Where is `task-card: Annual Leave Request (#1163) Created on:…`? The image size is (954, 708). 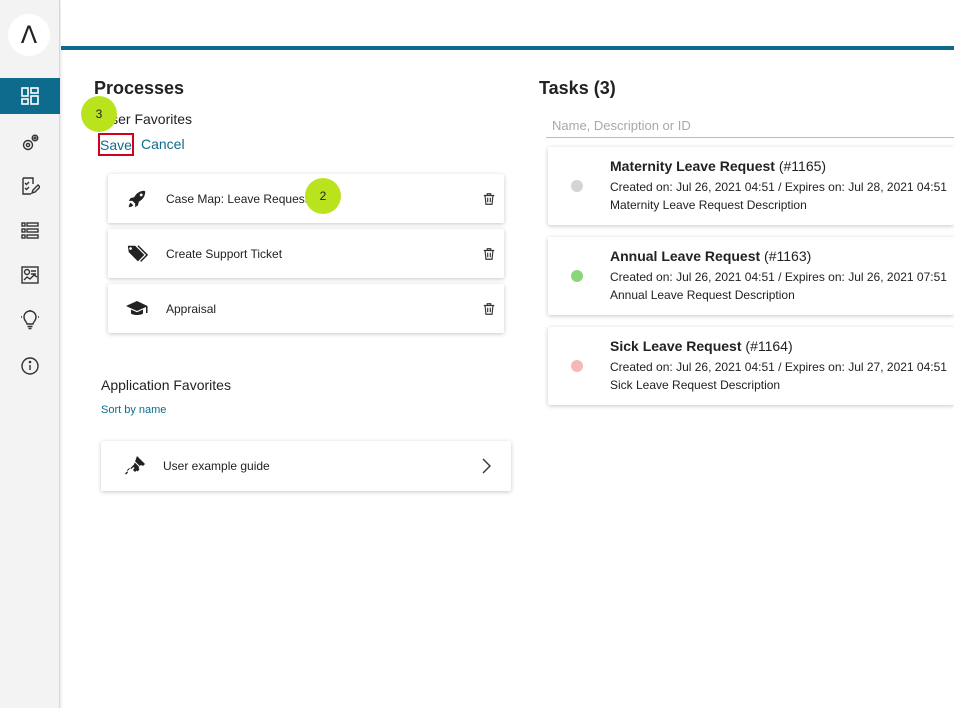 task-card: Annual Leave Request (#1163) Created on:… is located at coordinates (751, 276).